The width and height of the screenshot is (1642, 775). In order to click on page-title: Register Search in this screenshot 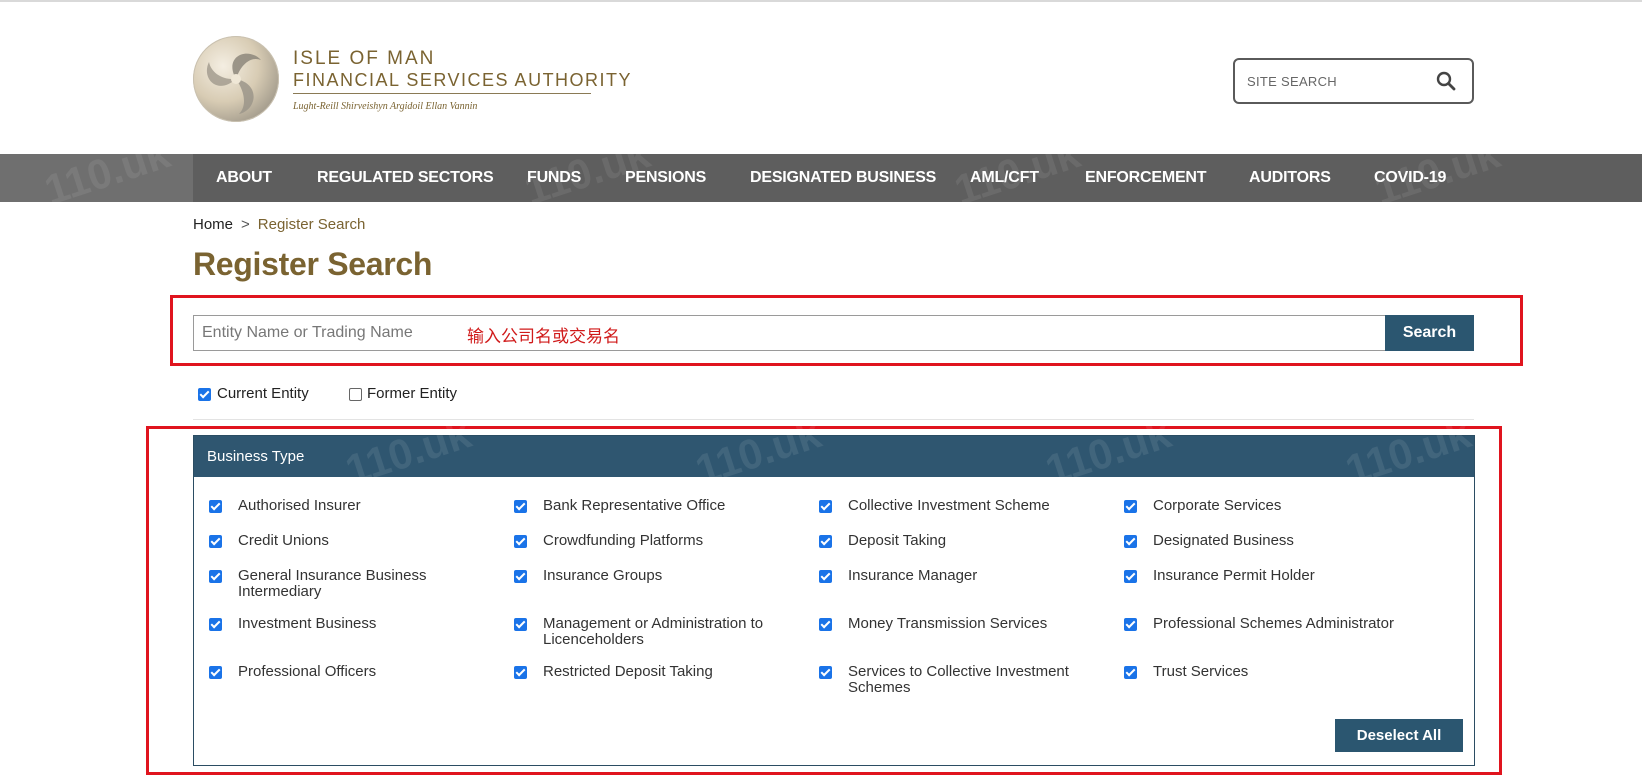, I will do `click(313, 264)`.